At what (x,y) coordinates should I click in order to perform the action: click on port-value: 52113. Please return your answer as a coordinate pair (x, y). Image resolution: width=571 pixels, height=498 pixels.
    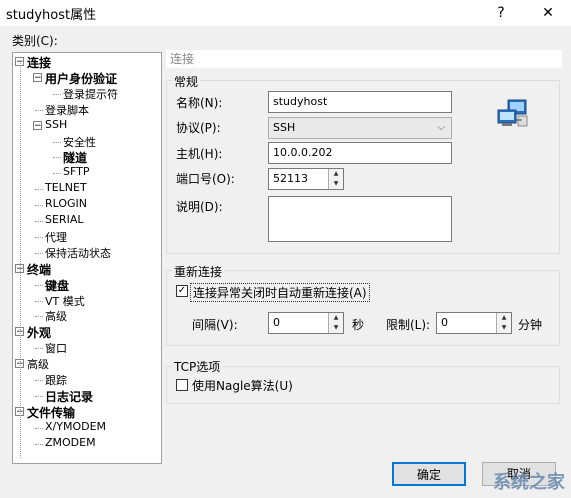
    Looking at the image, I should click on (290, 178).